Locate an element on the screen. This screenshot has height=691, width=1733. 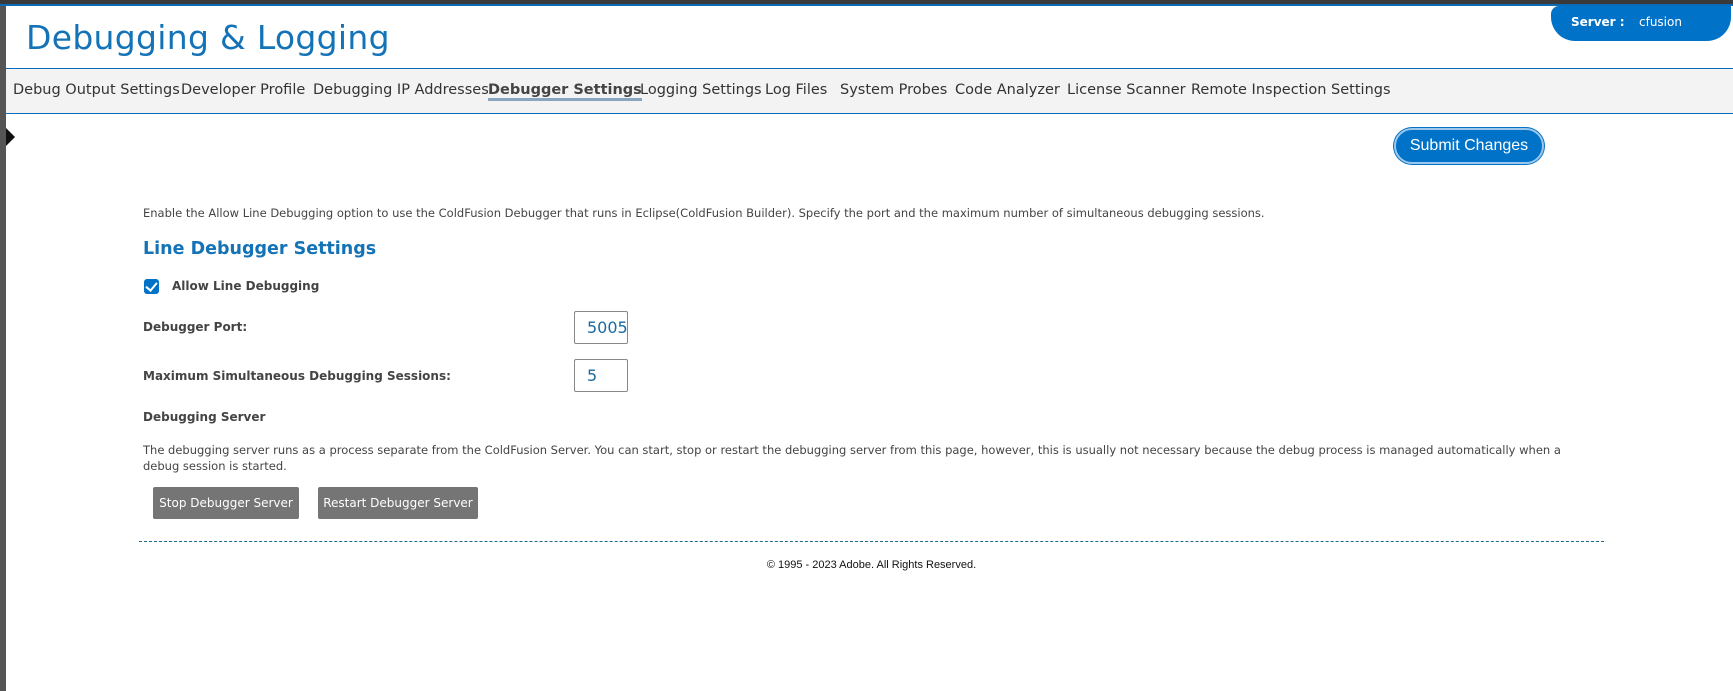
max-sessions-input is located at coordinates (601, 375).